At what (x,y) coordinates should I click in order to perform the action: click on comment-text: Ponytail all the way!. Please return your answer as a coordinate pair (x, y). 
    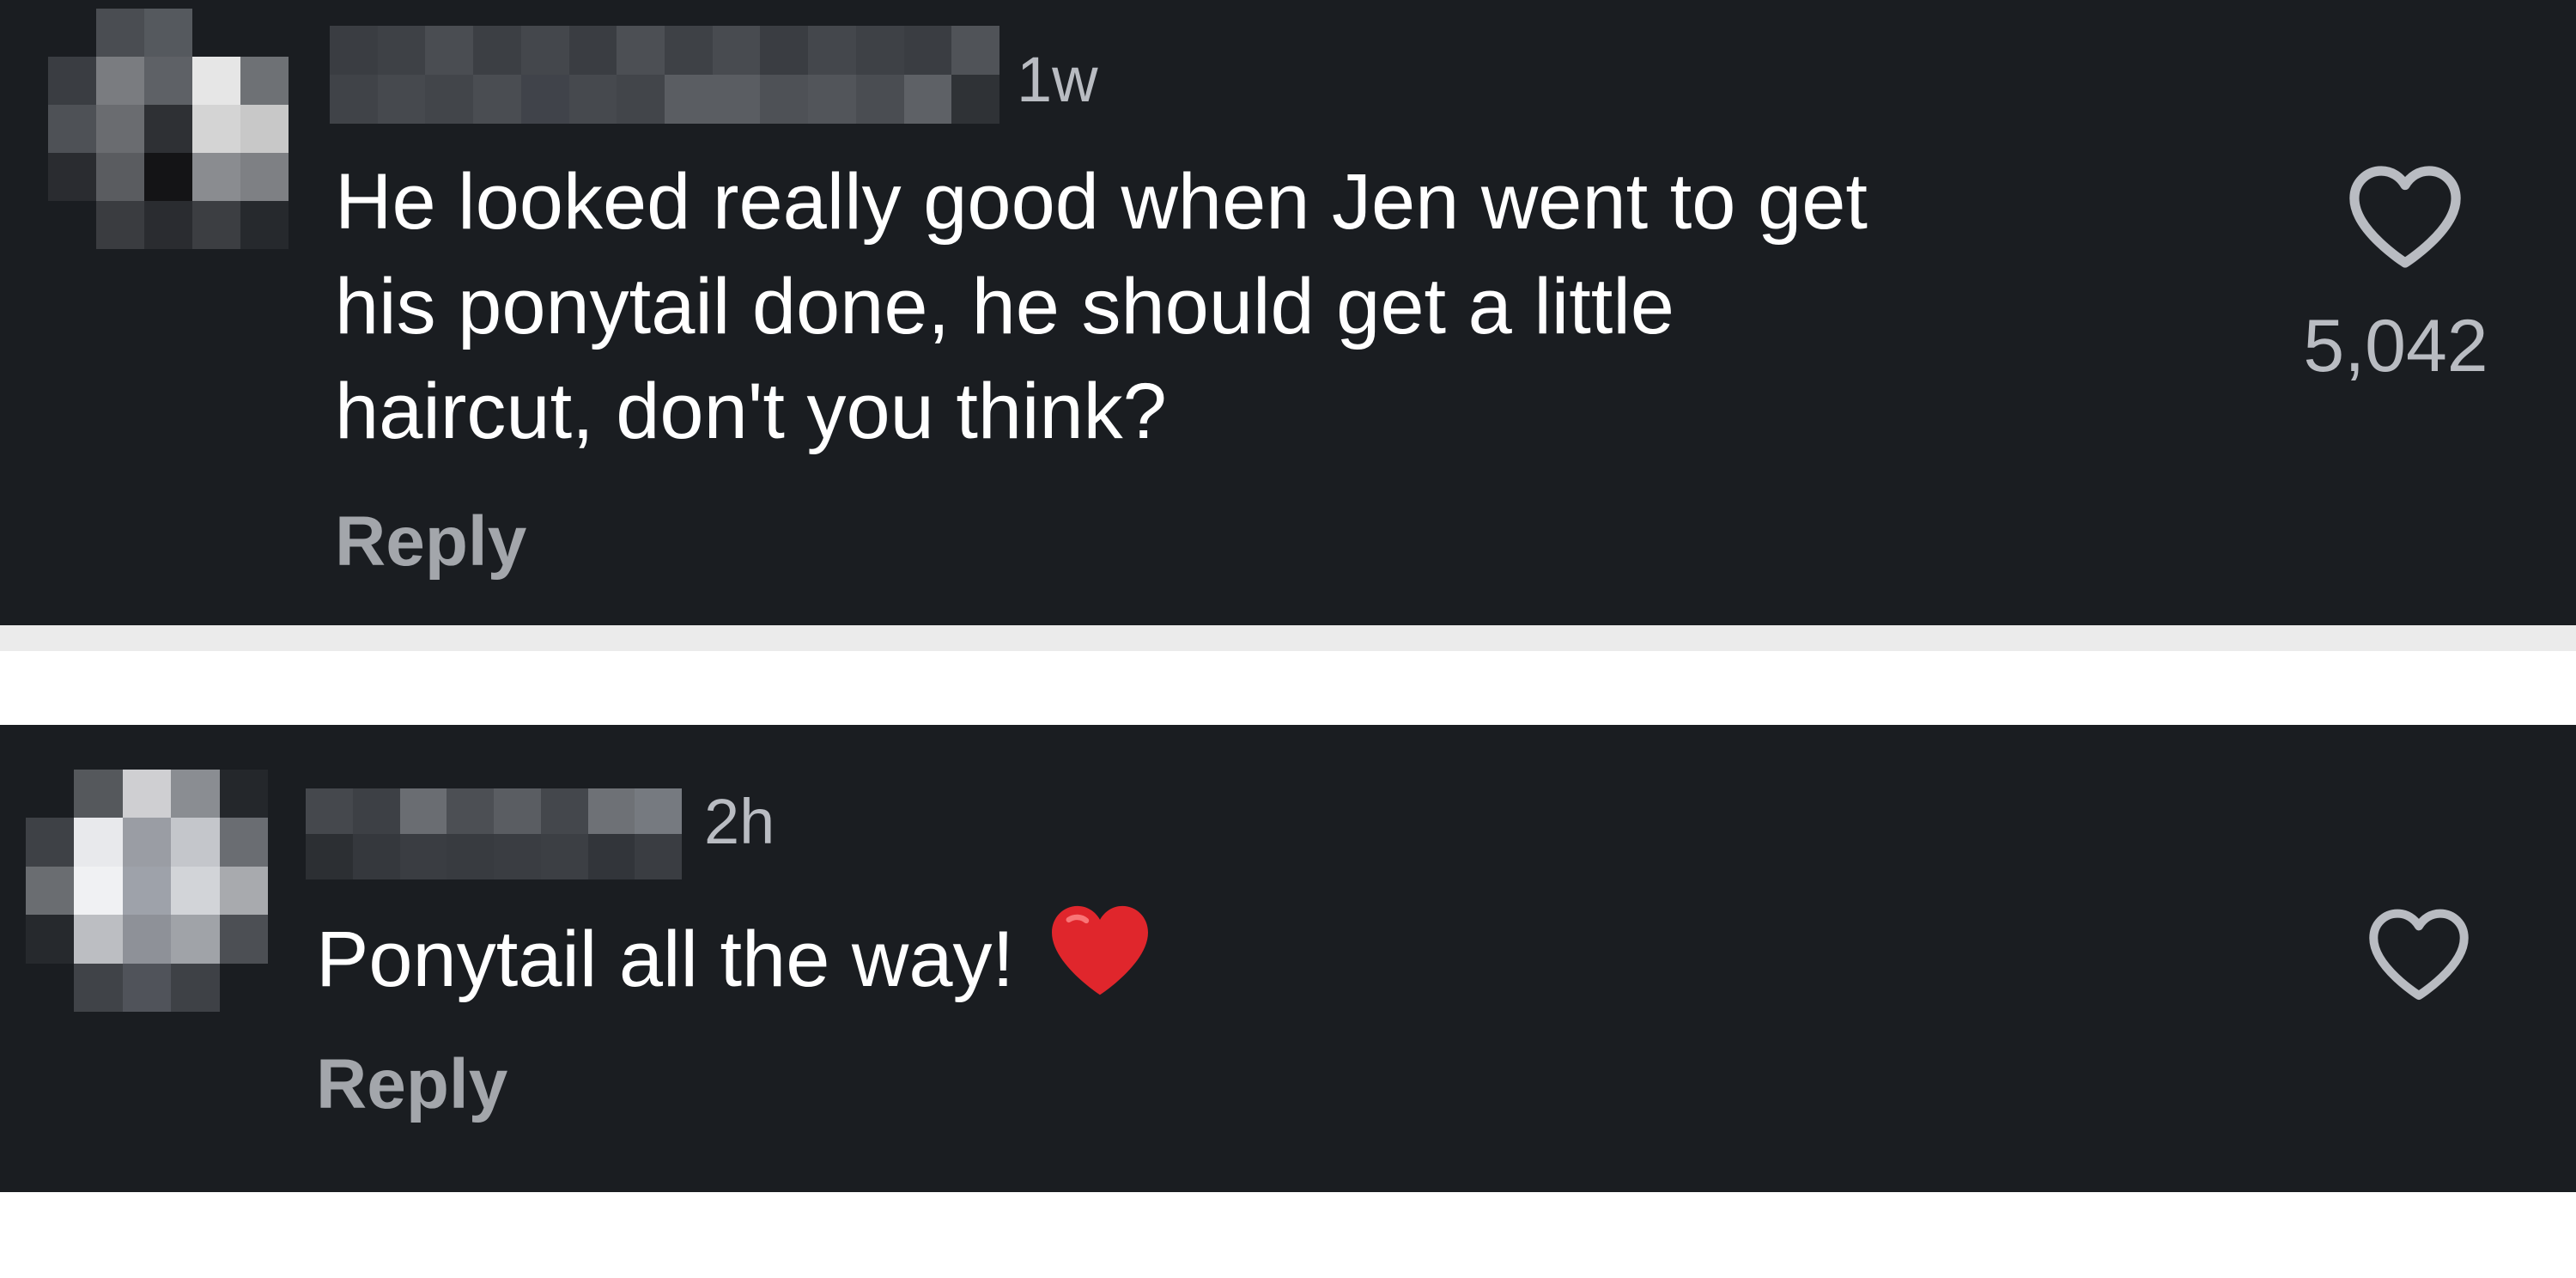
    Looking at the image, I should click on (735, 954).